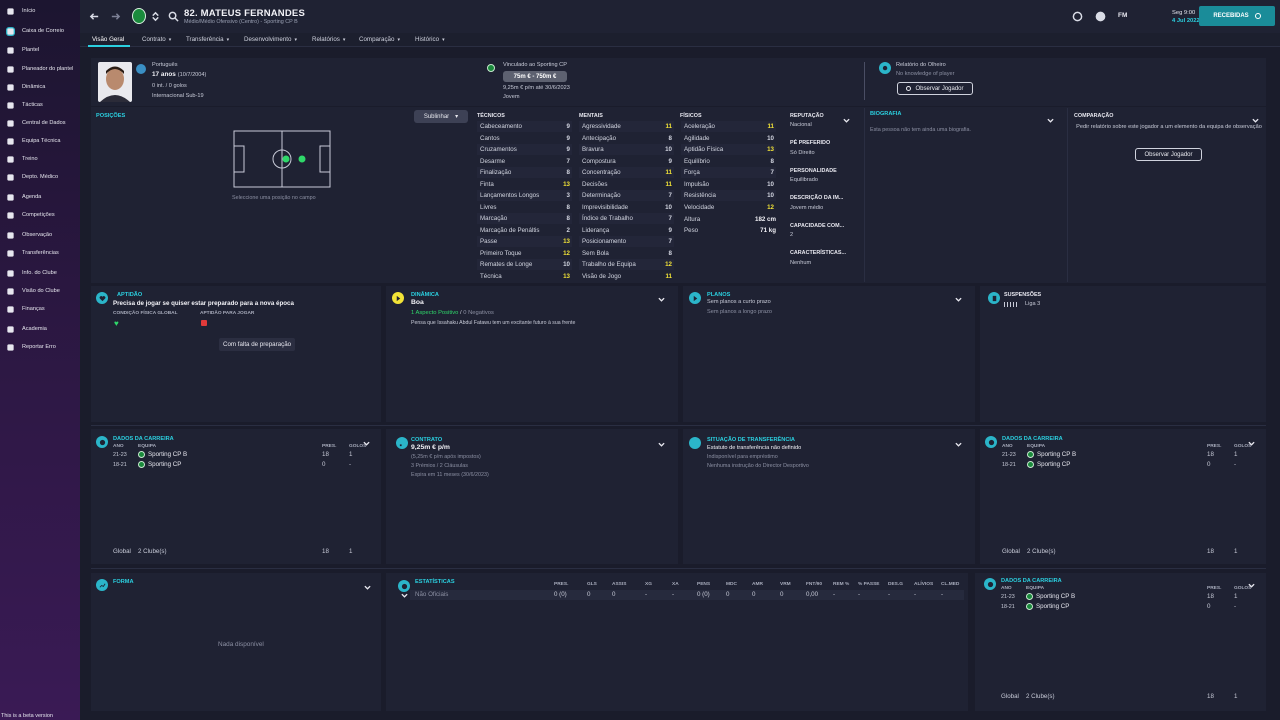 Image resolution: width=1280 pixels, height=720 pixels. I want to click on sidebar-item-16: Finanças, so click(40, 309).